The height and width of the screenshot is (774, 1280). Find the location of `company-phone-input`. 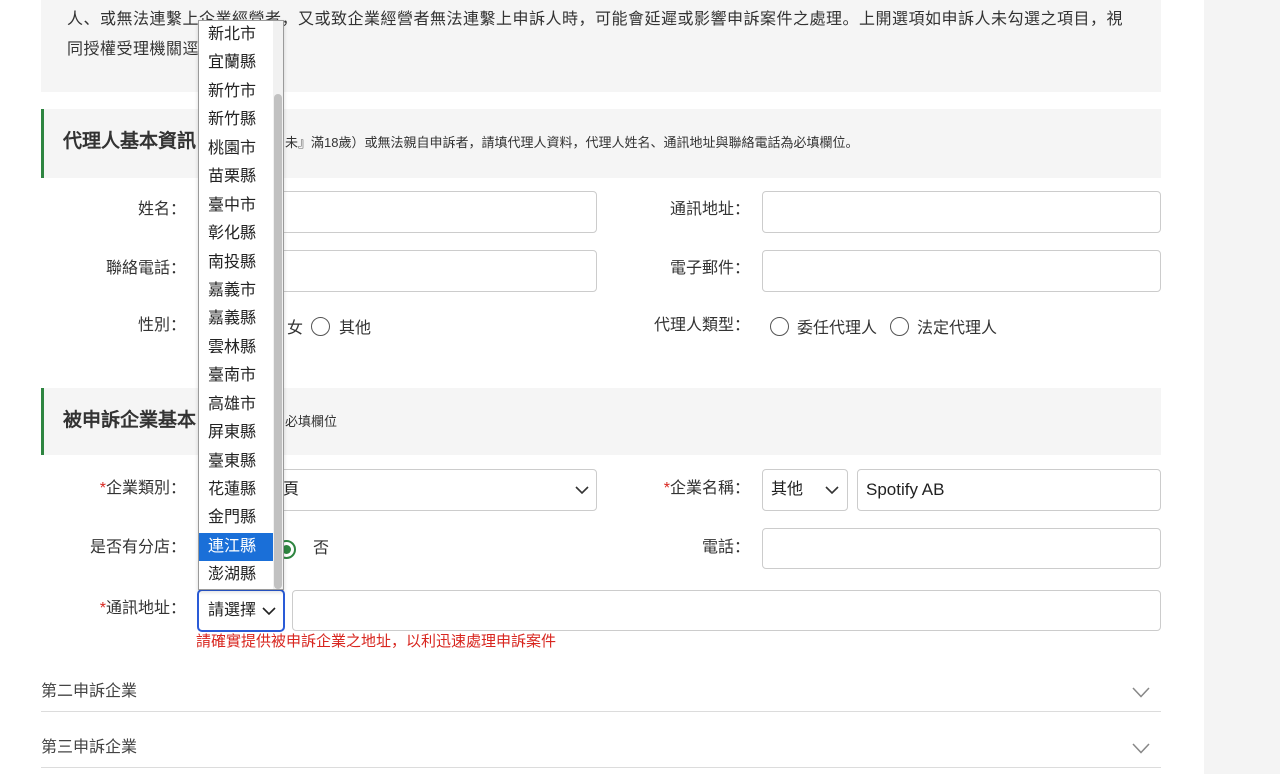

company-phone-input is located at coordinates (961, 548).